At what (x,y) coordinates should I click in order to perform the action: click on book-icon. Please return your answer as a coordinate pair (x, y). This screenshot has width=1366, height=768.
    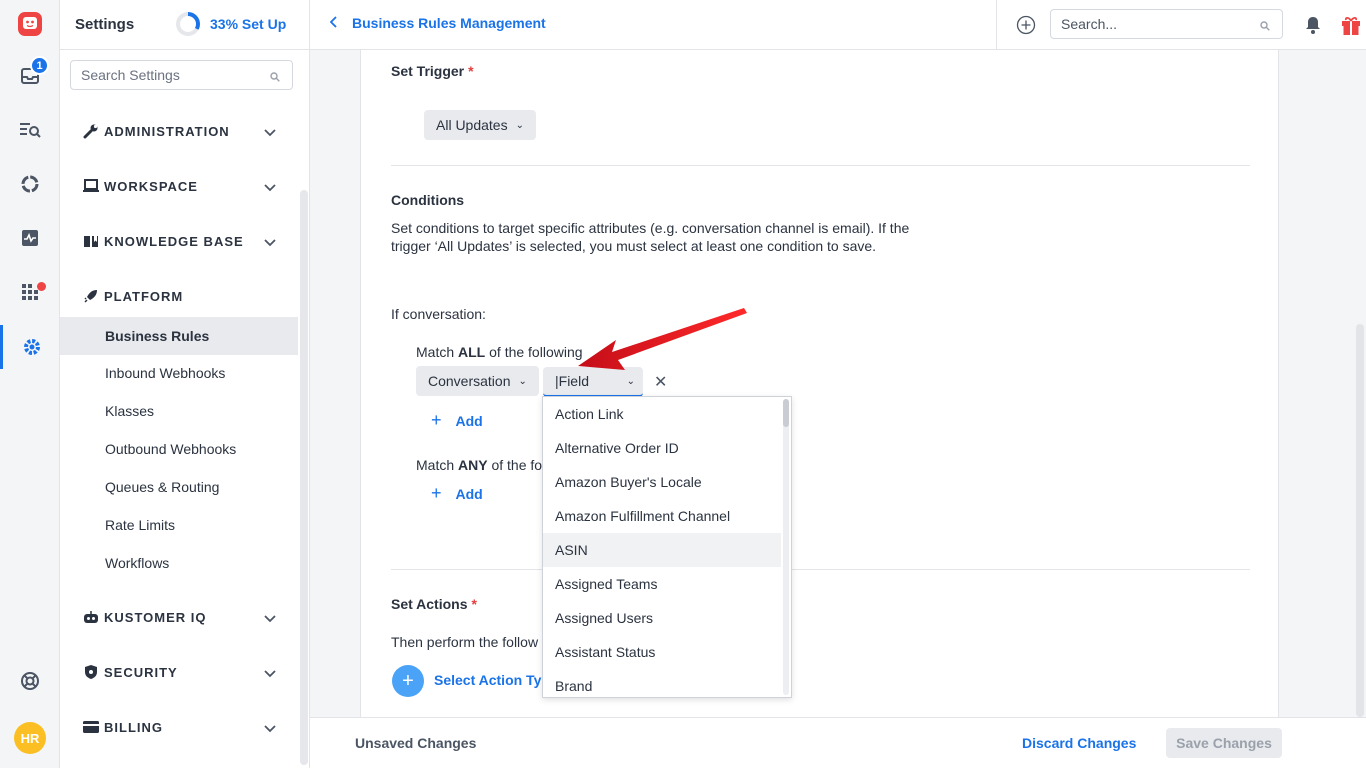
    Looking at the image, I should click on (91, 241).